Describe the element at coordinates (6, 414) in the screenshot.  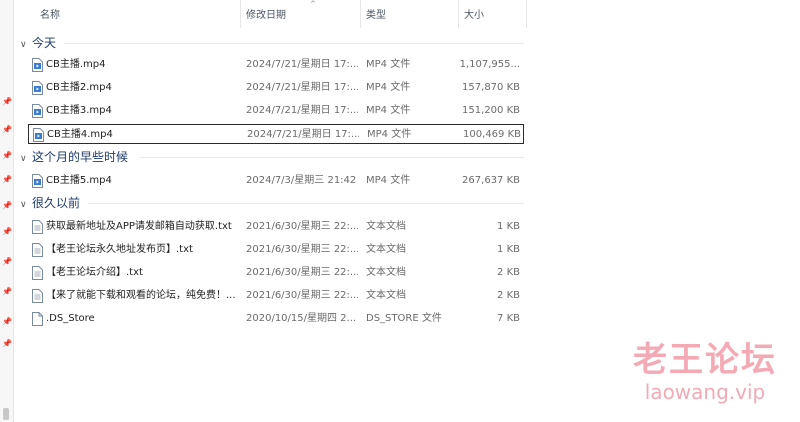
I see `scrollbar-thumb` at that location.